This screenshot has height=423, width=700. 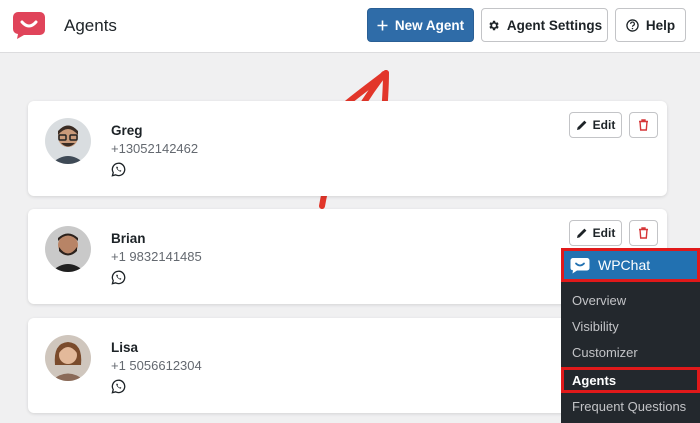 What do you see at coordinates (630, 406) in the screenshot?
I see `submenu-item-frequent-questions: Frequent Questions` at bounding box center [630, 406].